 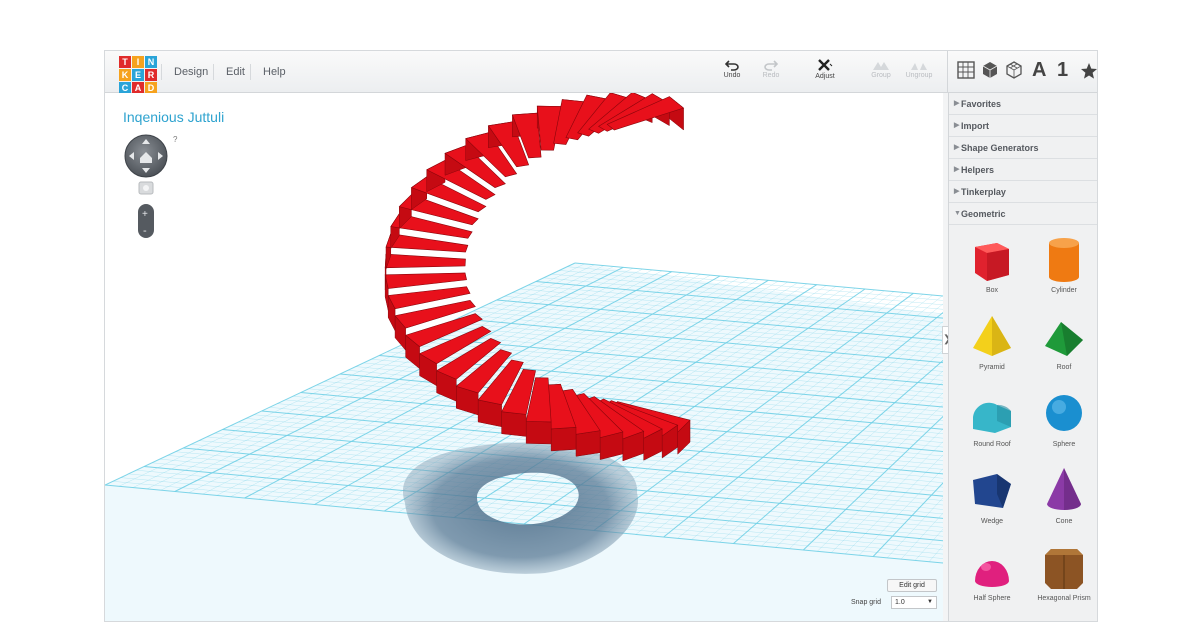 I want to click on logo-letter: E, so click(x=138, y=75).